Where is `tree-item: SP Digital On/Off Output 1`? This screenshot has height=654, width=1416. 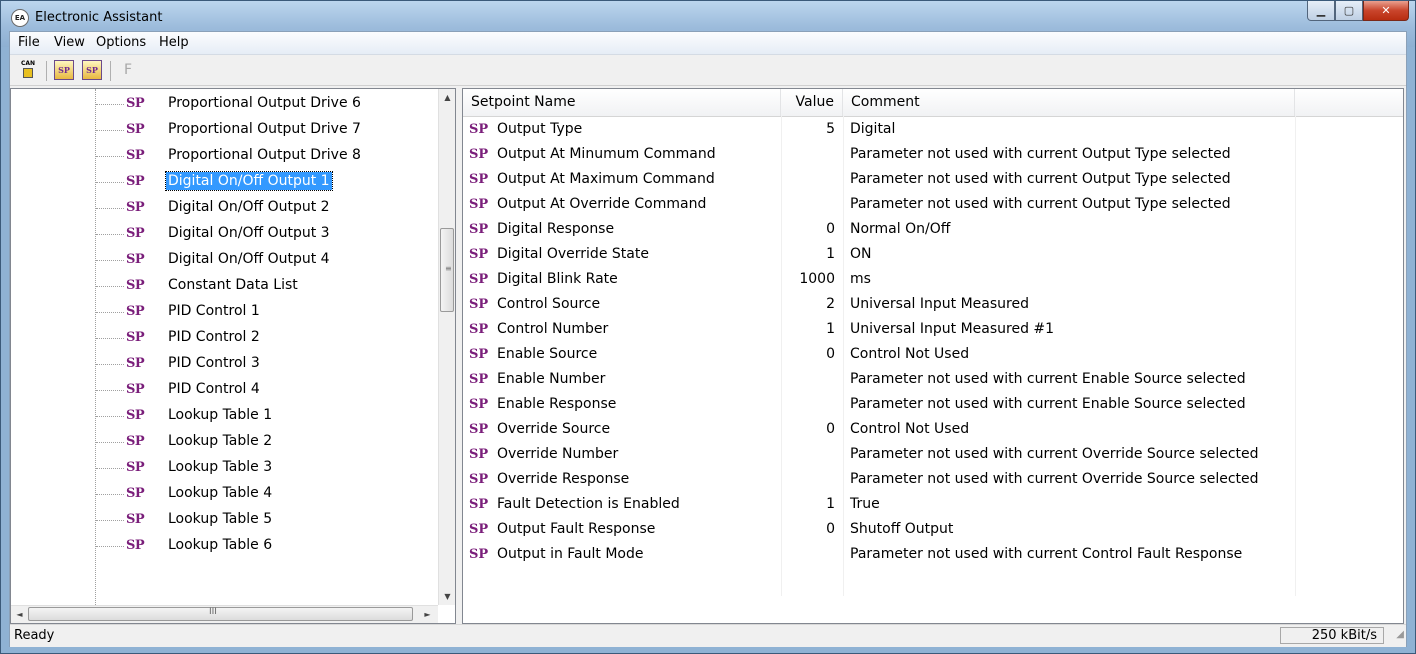 tree-item: SP Digital On/Off Output 1 is located at coordinates (224, 182).